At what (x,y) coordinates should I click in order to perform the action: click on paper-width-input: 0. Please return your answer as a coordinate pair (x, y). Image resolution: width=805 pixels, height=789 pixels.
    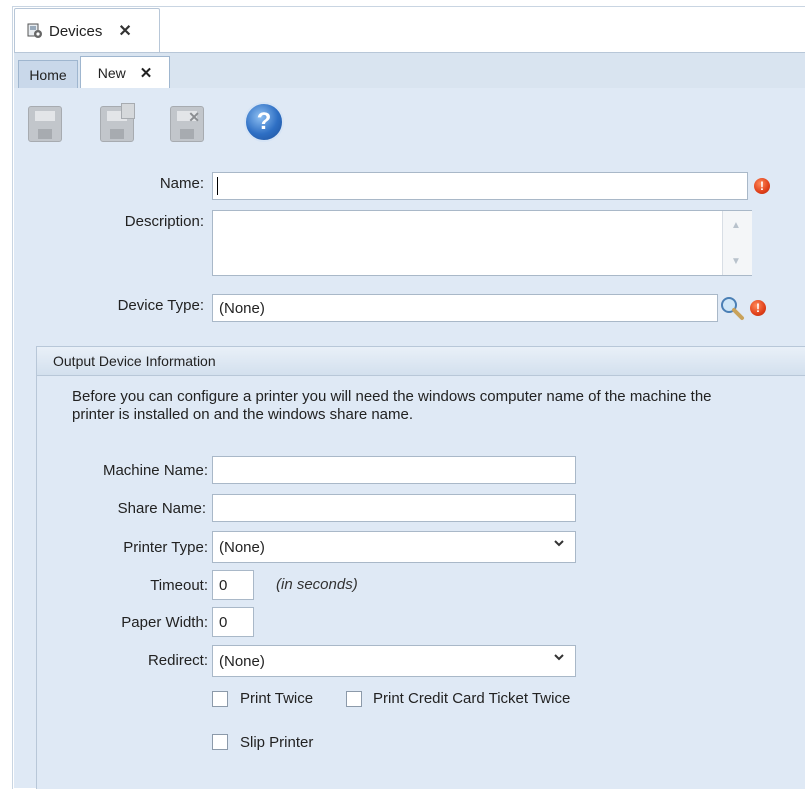
    Looking at the image, I should click on (233, 622).